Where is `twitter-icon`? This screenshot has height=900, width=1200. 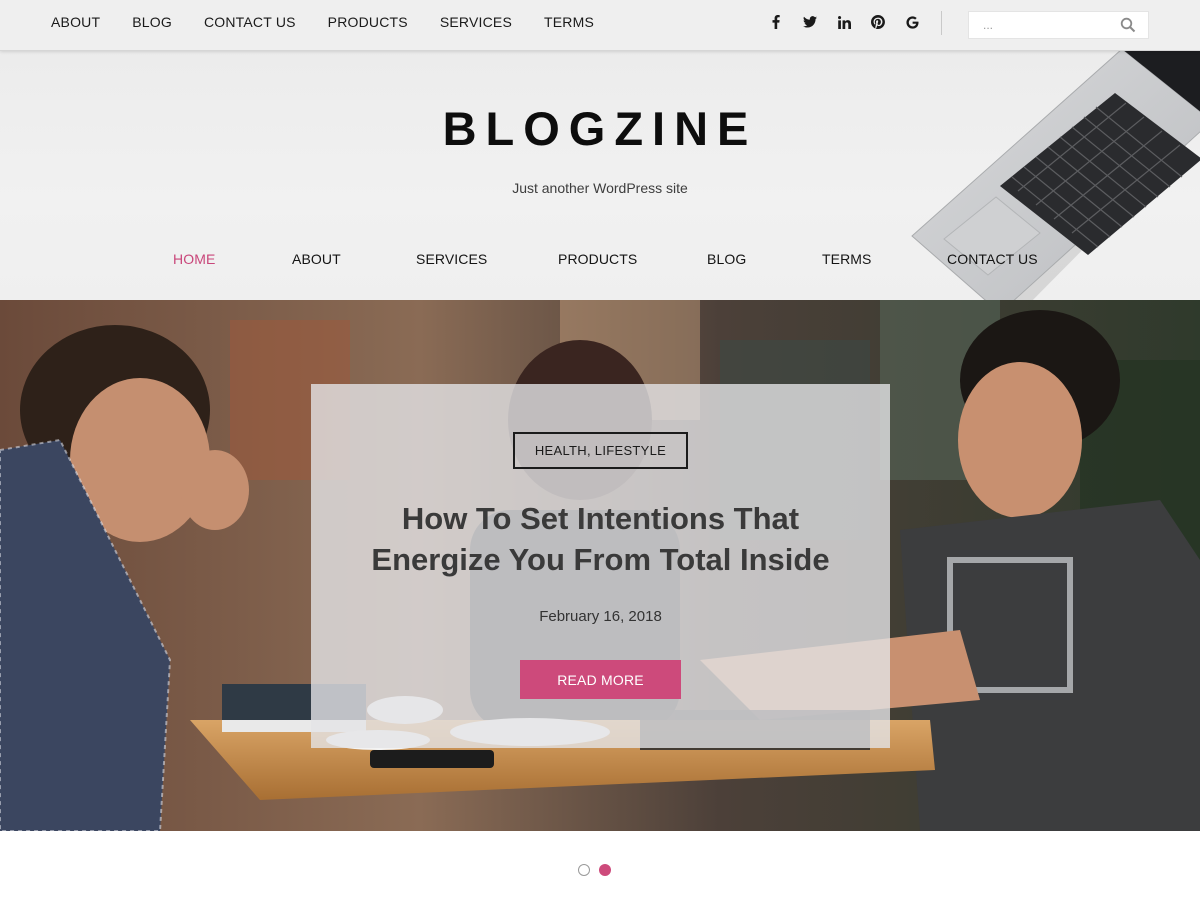
twitter-icon is located at coordinates (810, 22).